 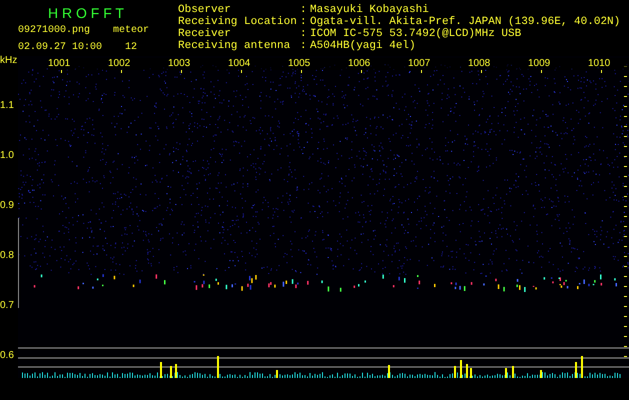 I want to click on filename-label: 09271000.png, so click(x=54, y=31).